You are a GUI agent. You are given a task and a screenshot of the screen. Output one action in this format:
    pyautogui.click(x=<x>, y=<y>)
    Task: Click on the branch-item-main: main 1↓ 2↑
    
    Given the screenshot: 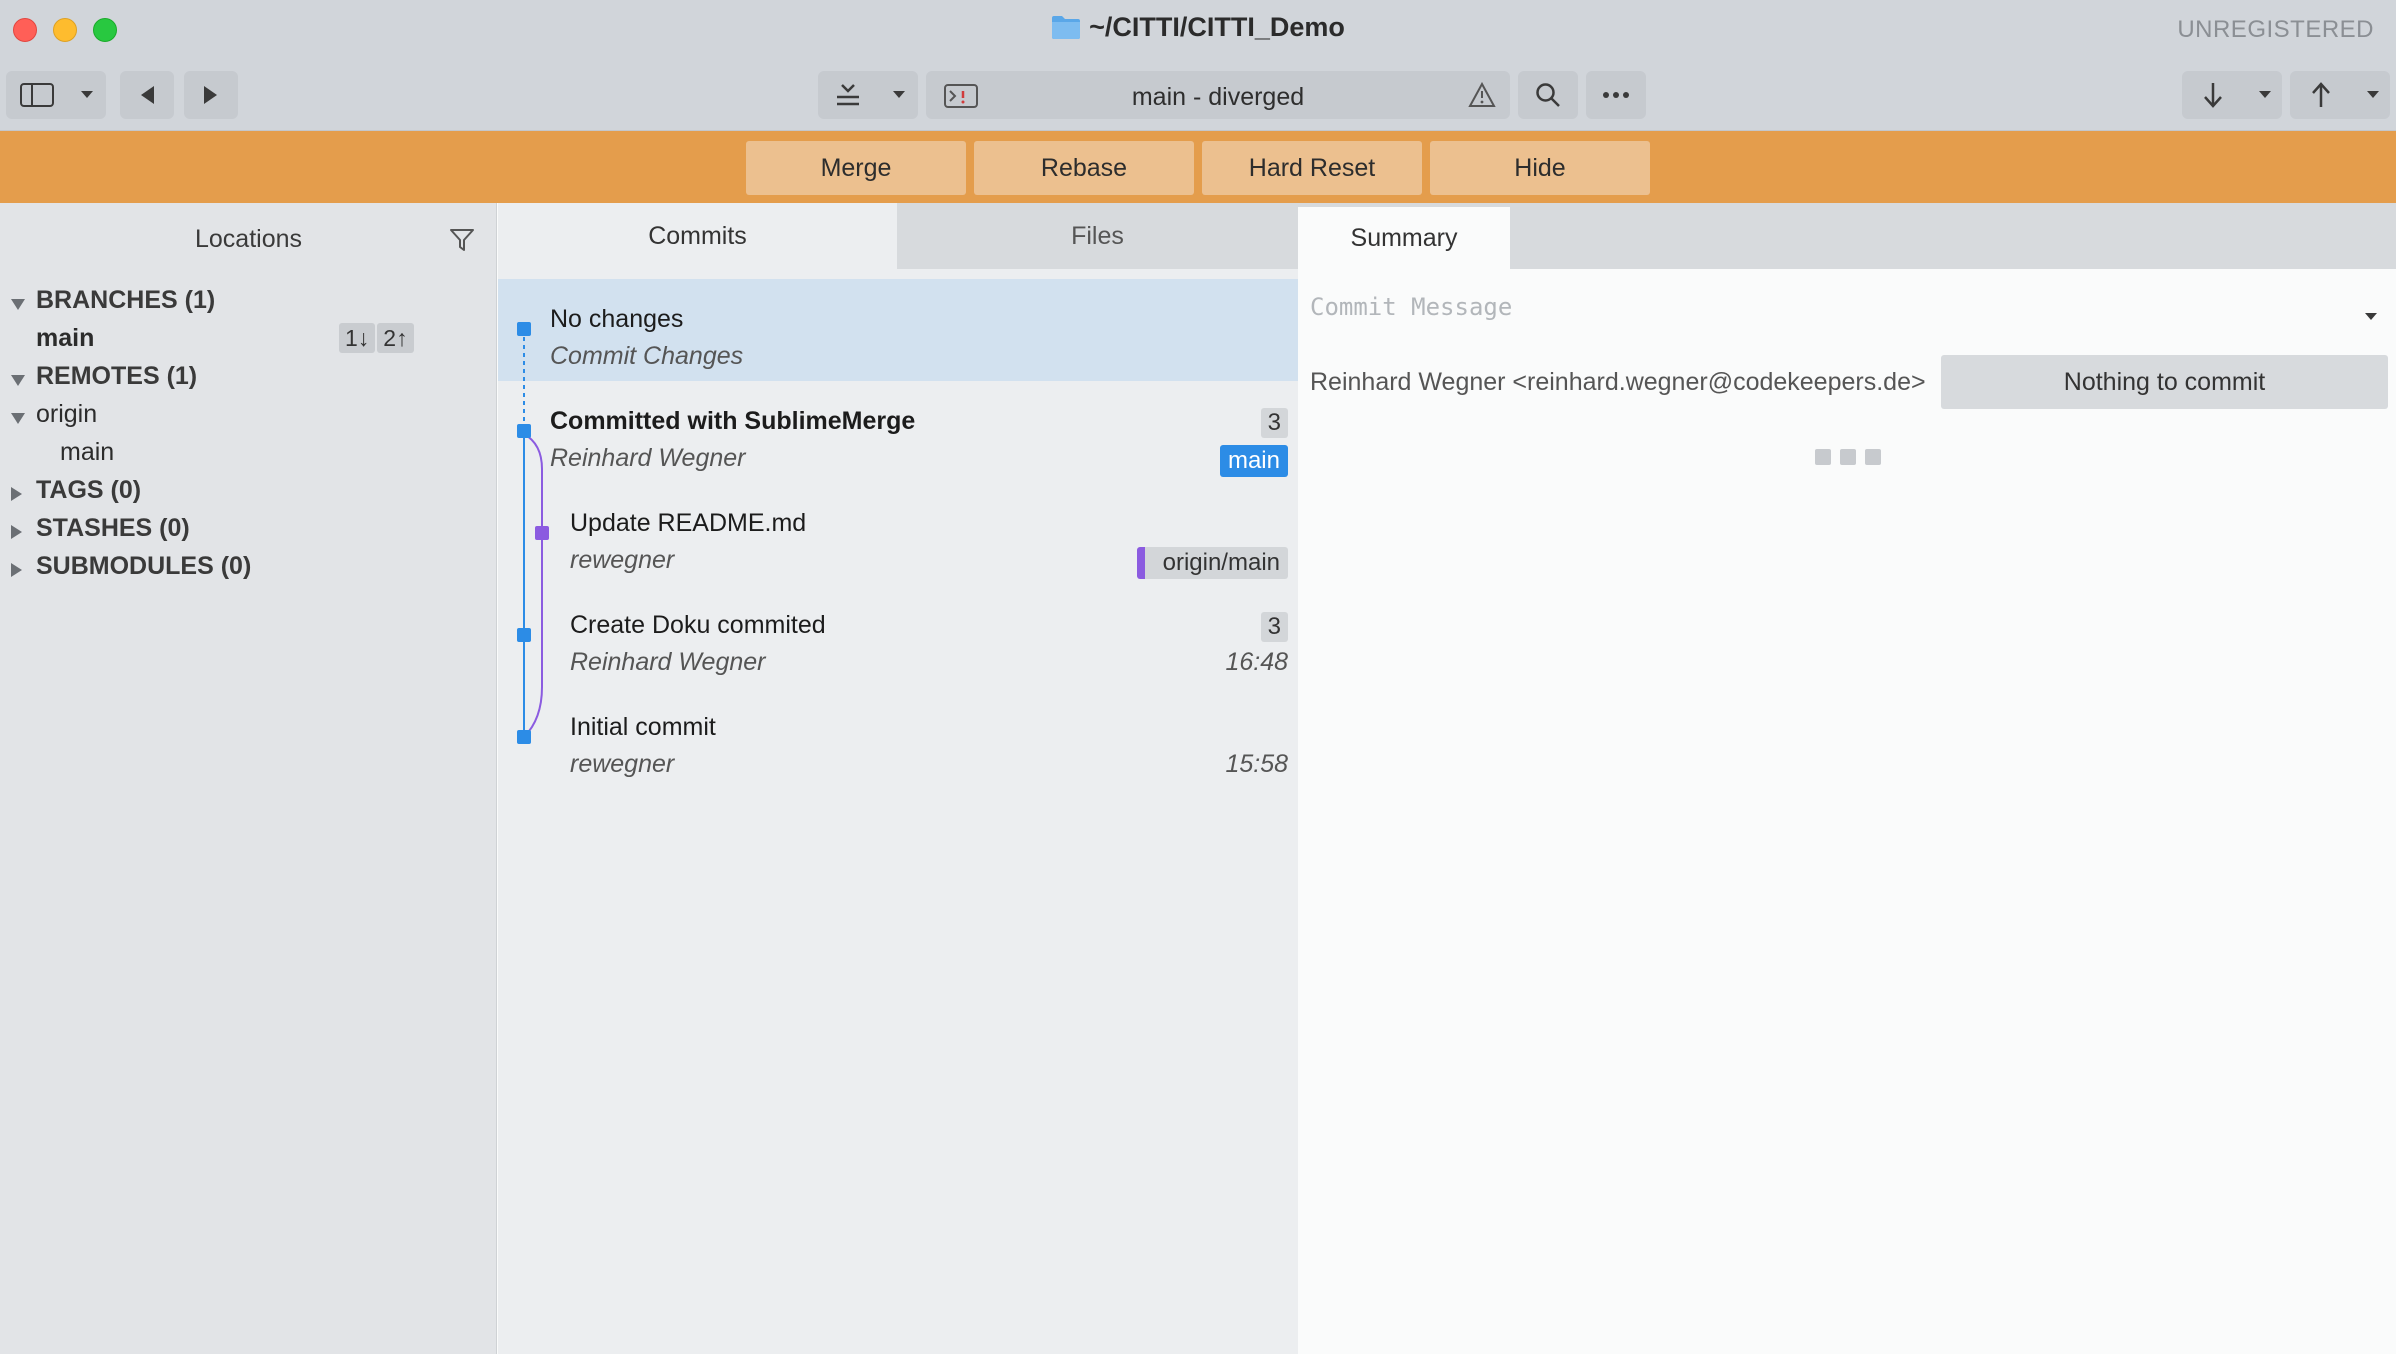 What is the action you would take?
    pyautogui.click(x=248, y=338)
    